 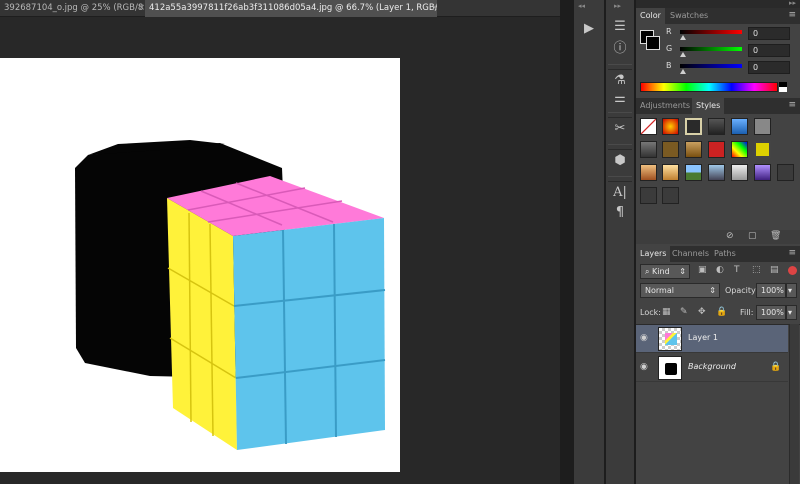 I want to click on character-icon: A|, so click(x=620, y=193).